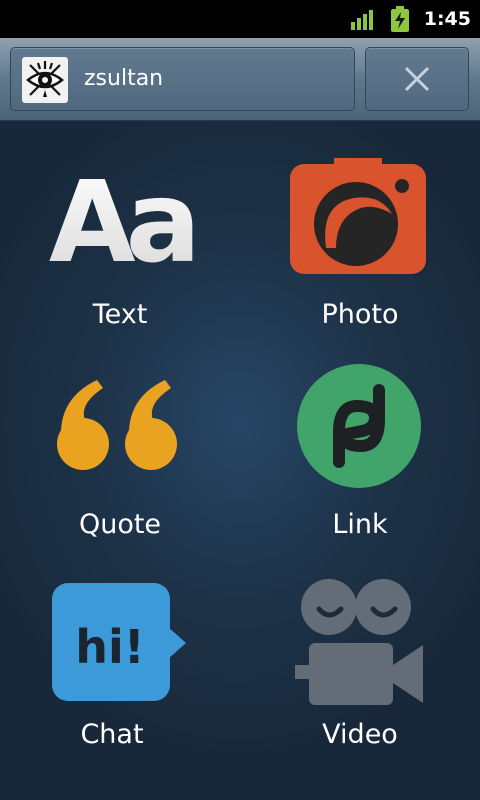 This screenshot has width=480, height=800. Describe the element at coordinates (120, 314) in the screenshot. I see `post-type-label: Text` at that location.